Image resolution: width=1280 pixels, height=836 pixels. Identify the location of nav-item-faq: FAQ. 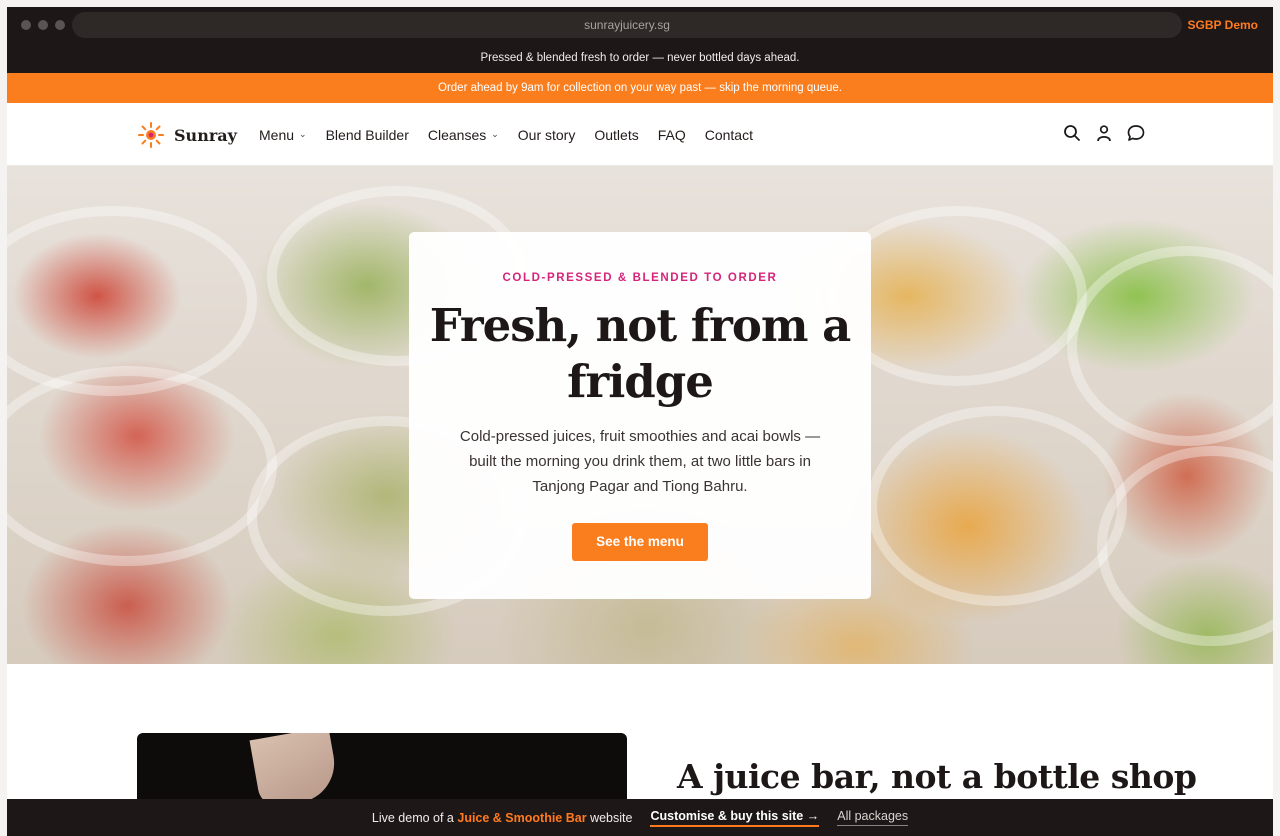
(672, 135).